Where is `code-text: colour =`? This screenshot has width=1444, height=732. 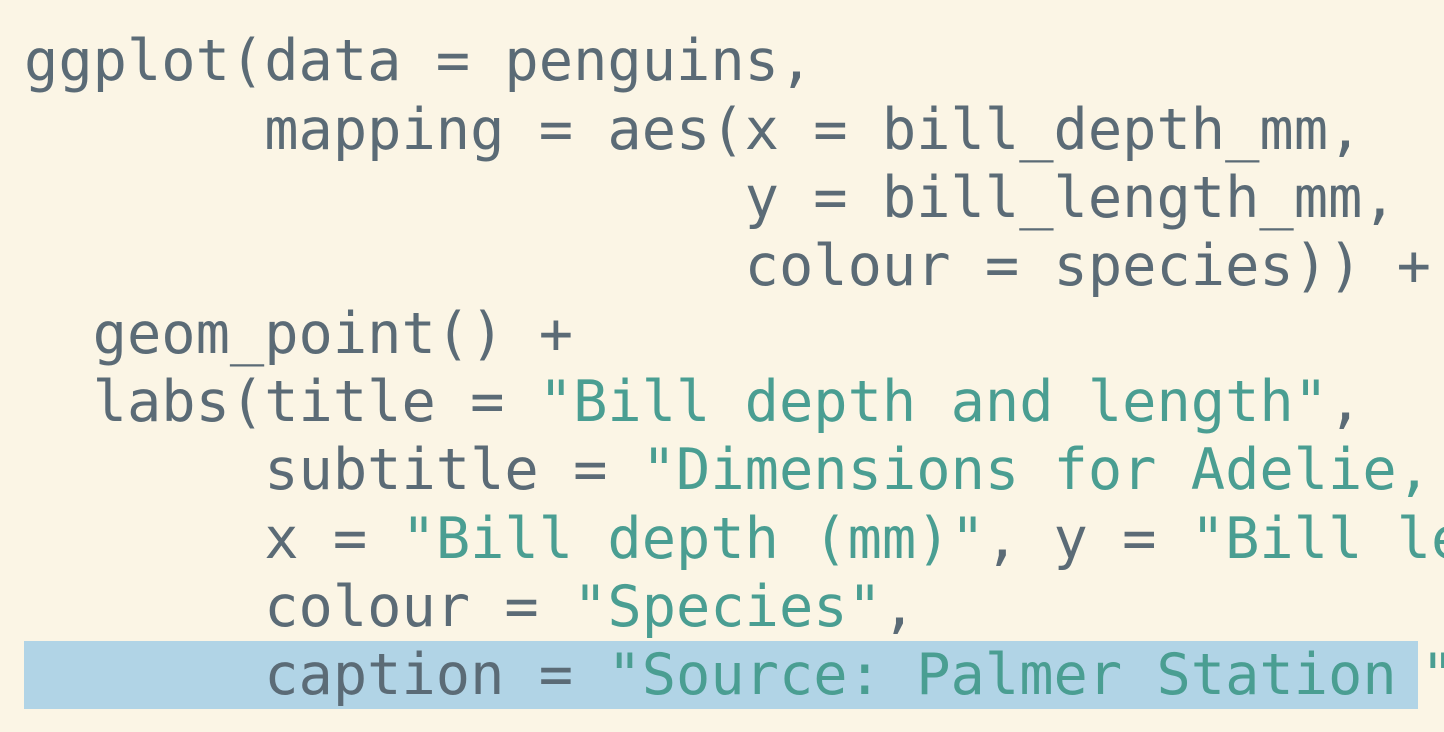
code-text: colour = is located at coordinates (419, 607).